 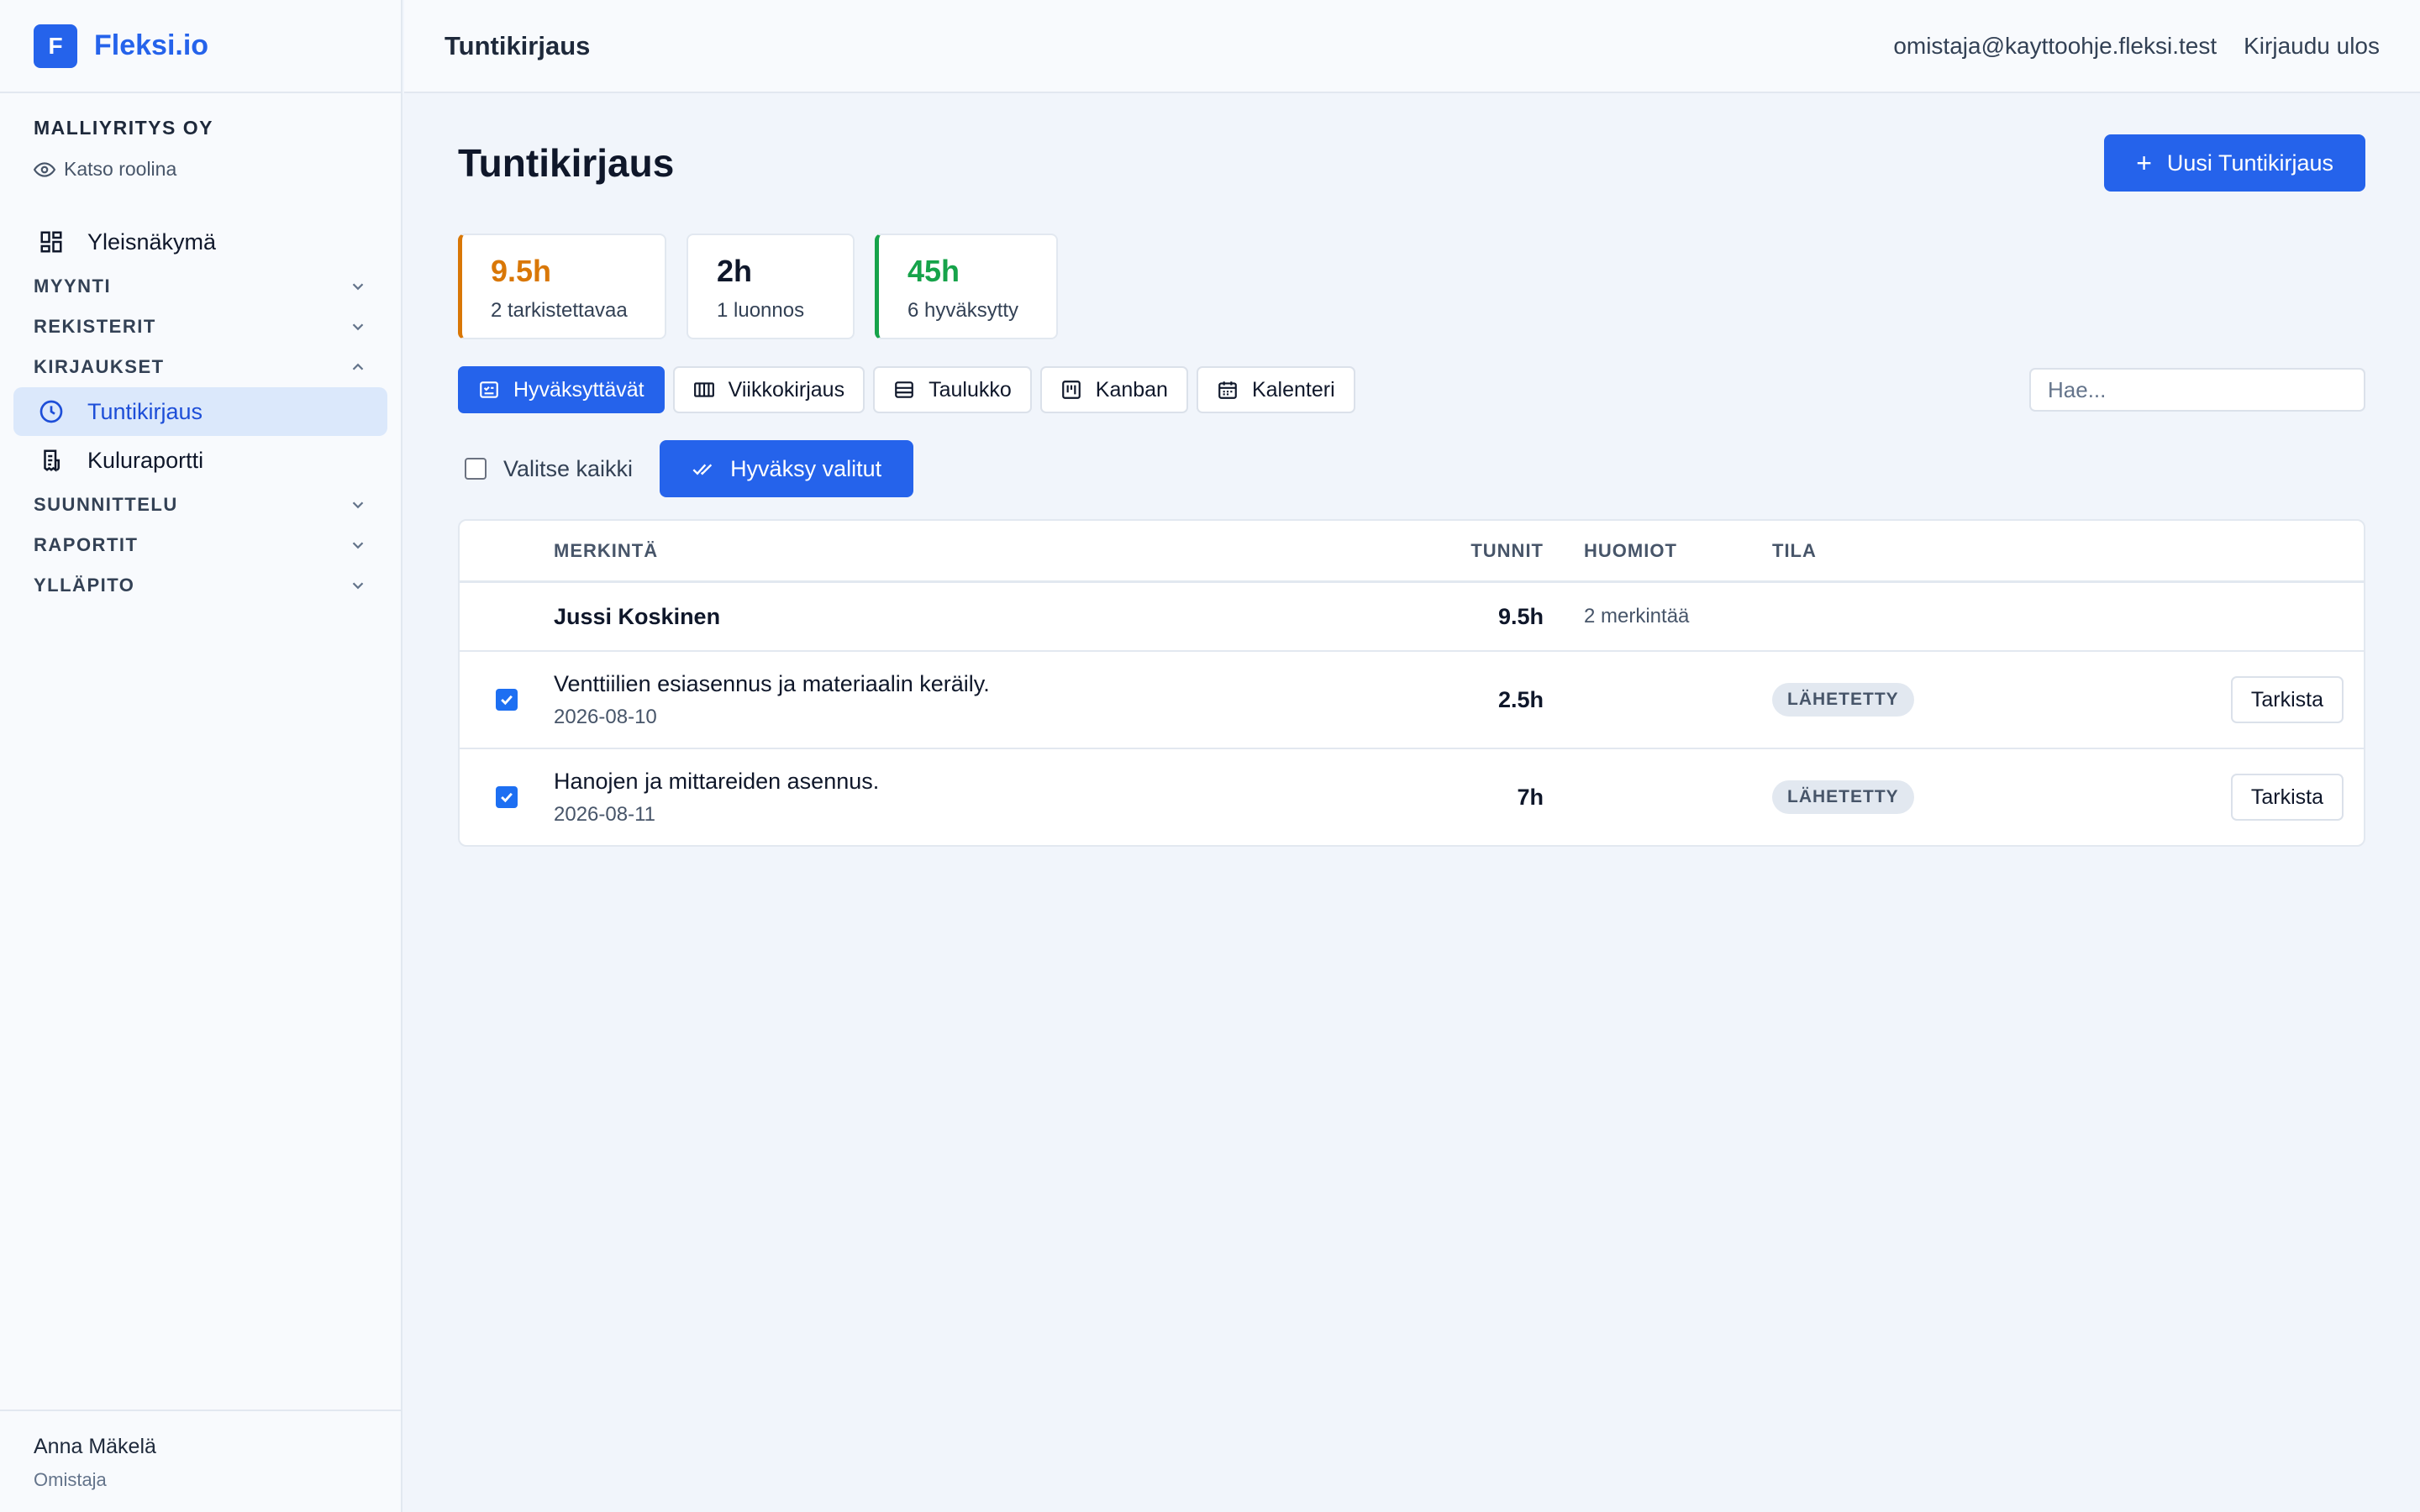 I want to click on entry-date: 2026-08-11, so click(x=604, y=814).